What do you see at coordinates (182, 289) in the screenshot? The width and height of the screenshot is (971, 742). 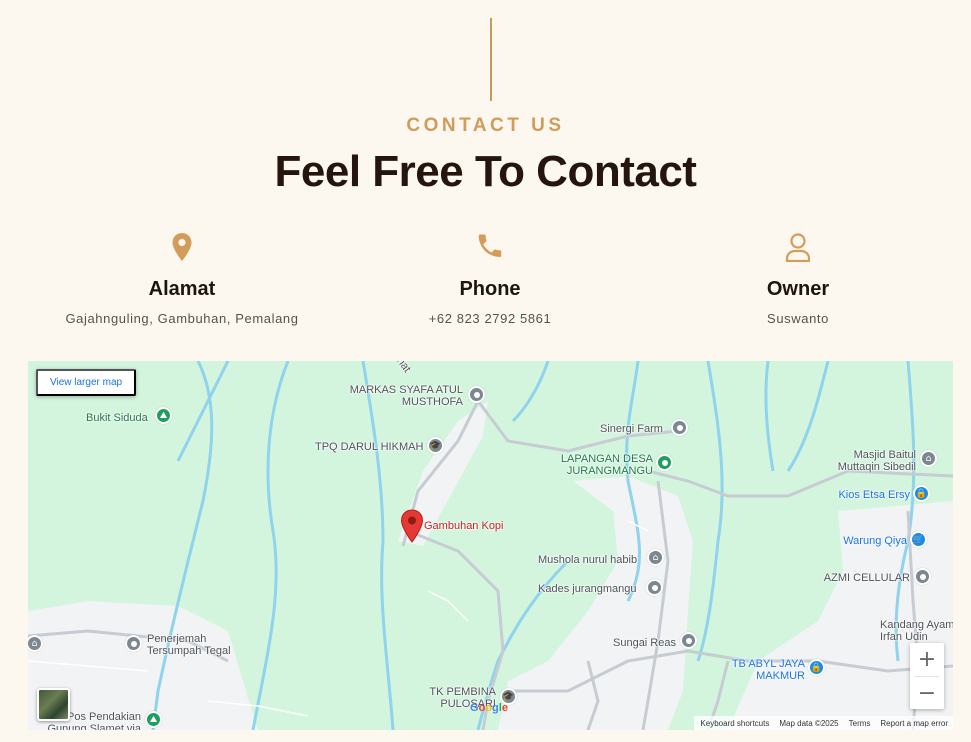 I see `address-label: Alamat` at bounding box center [182, 289].